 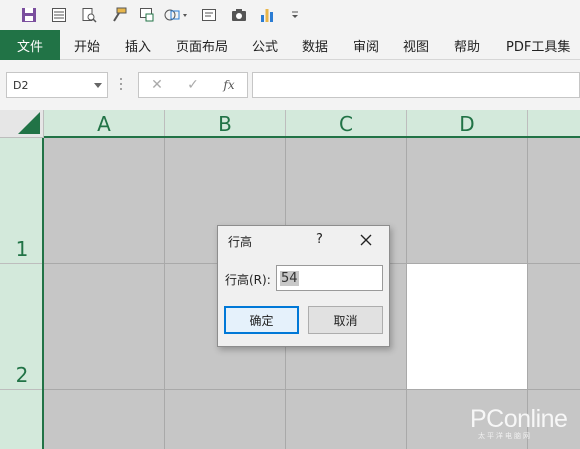 I want to click on format-painter-icon, so click(x=119, y=15).